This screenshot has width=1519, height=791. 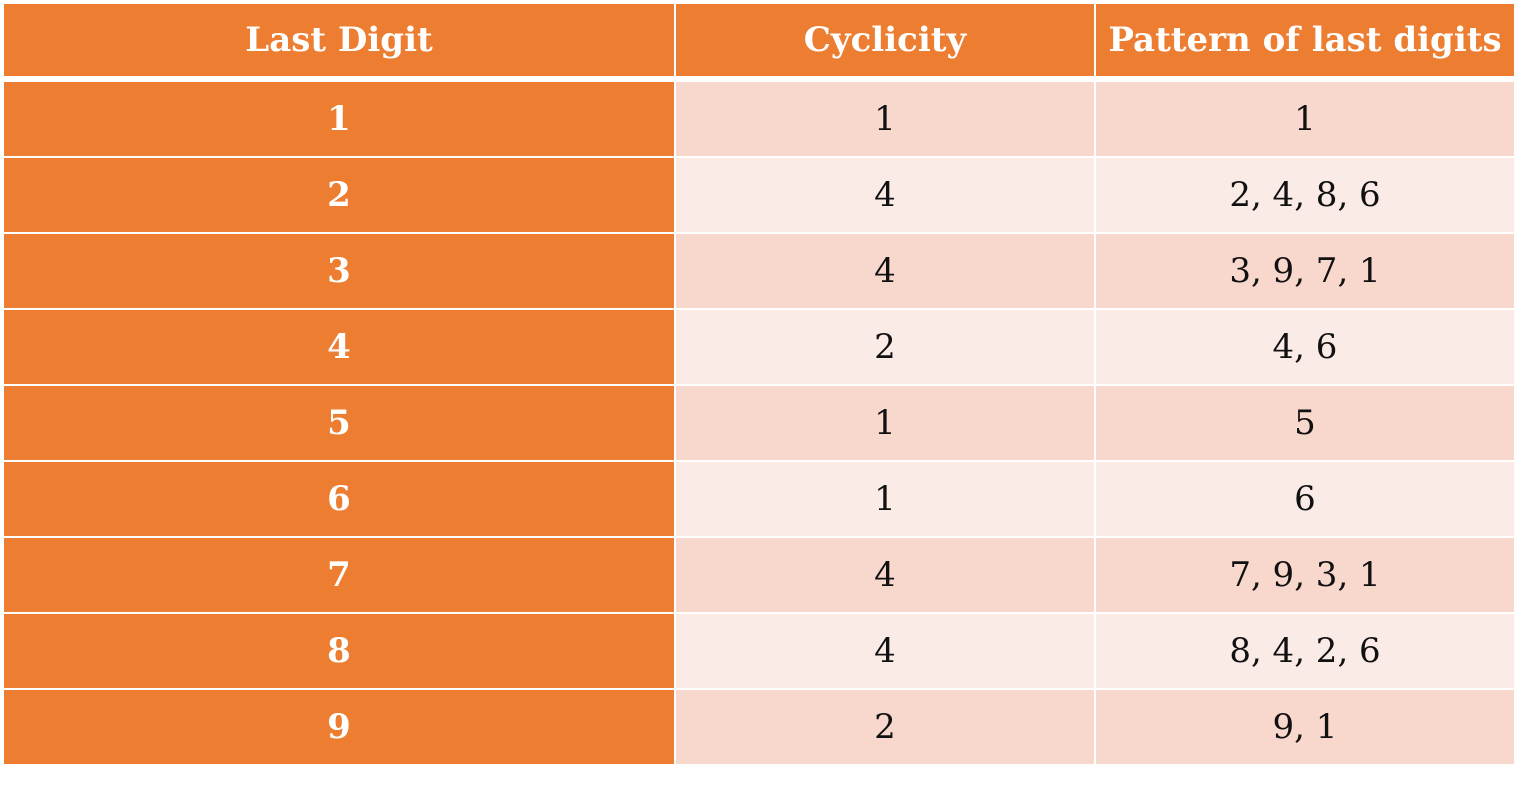 I want to click on header-last-digit: Last Digit, so click(x=339, y=42).